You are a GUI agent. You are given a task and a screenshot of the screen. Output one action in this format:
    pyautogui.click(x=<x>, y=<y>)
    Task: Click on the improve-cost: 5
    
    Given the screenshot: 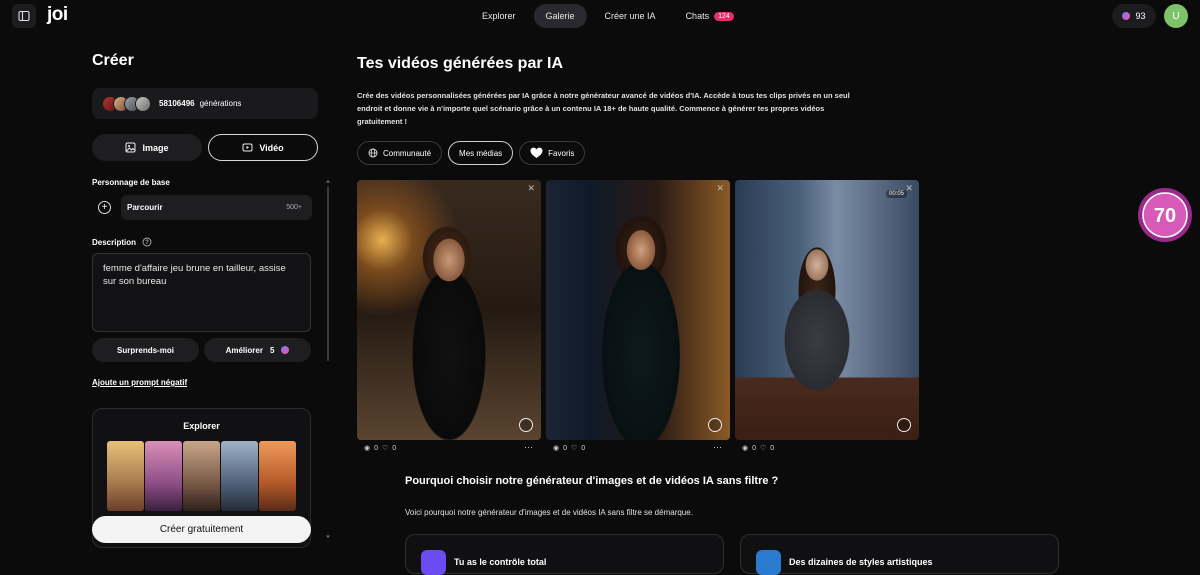 What is the action you would take?
    pyautogui.click(x=272, y=350)
    